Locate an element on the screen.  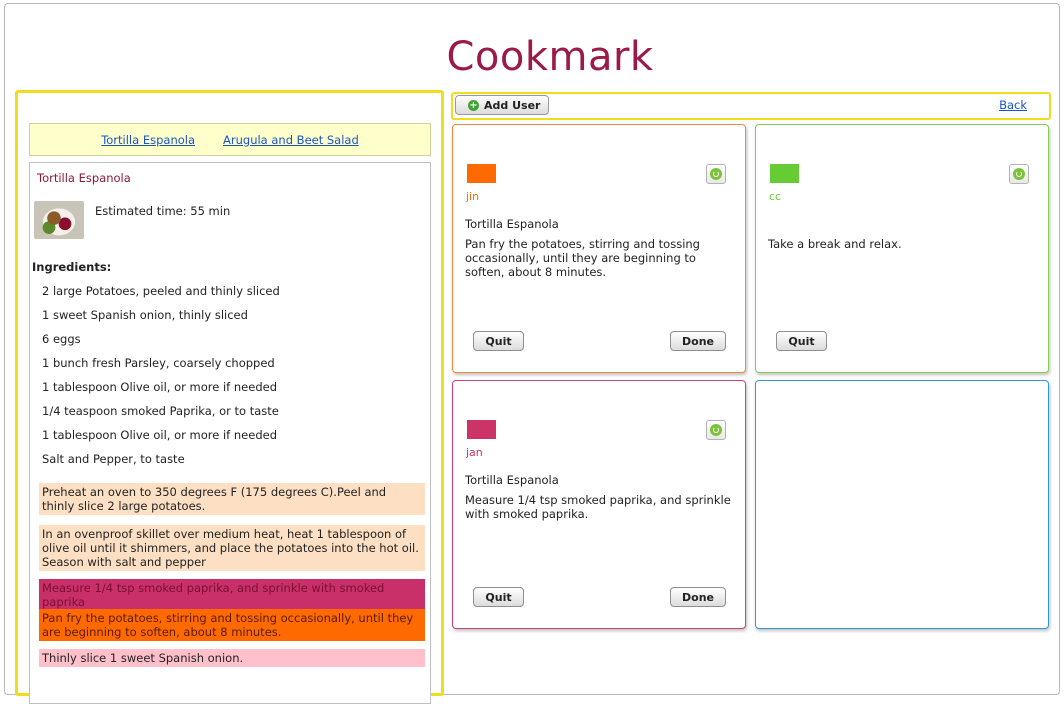
toolbar: + Add User Back is located at coordinates (751, 106).